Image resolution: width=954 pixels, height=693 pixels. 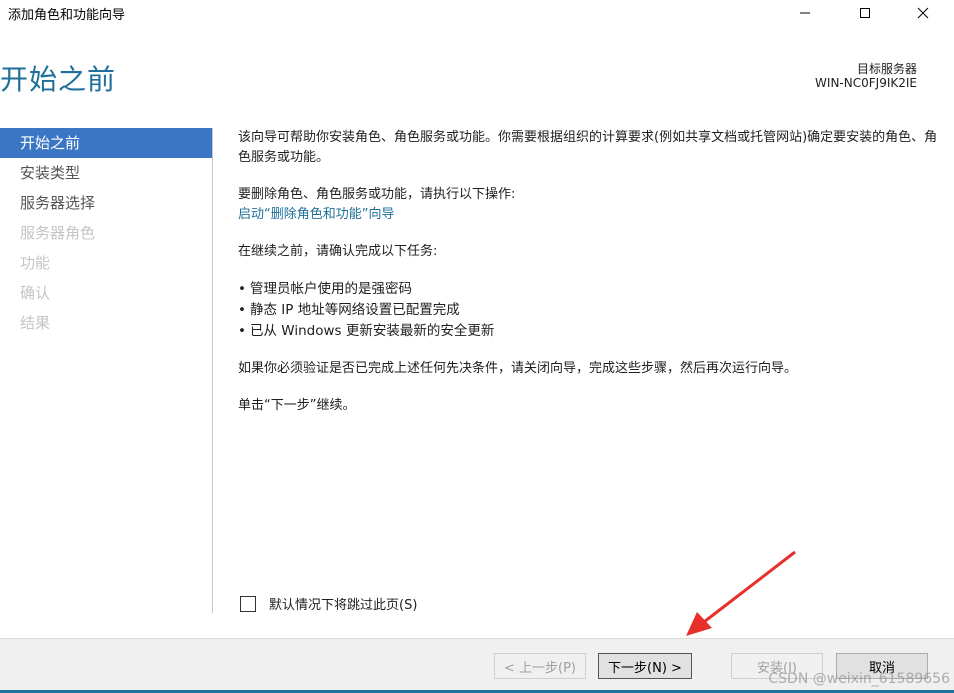 I want to click on list-item: 静态 IP 地址等网络设置已配置完成, so click(x=588, y=310).